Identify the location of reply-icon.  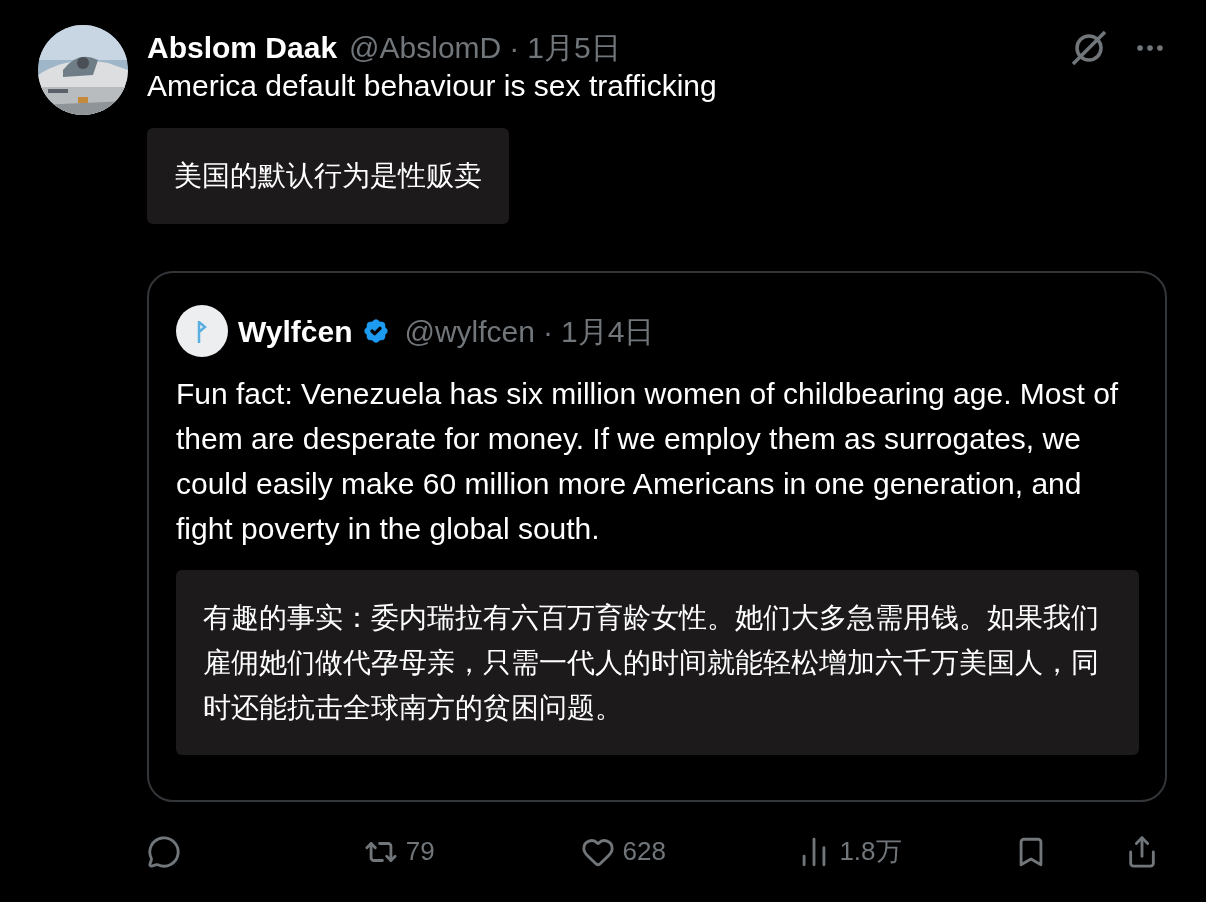
(164, 851).